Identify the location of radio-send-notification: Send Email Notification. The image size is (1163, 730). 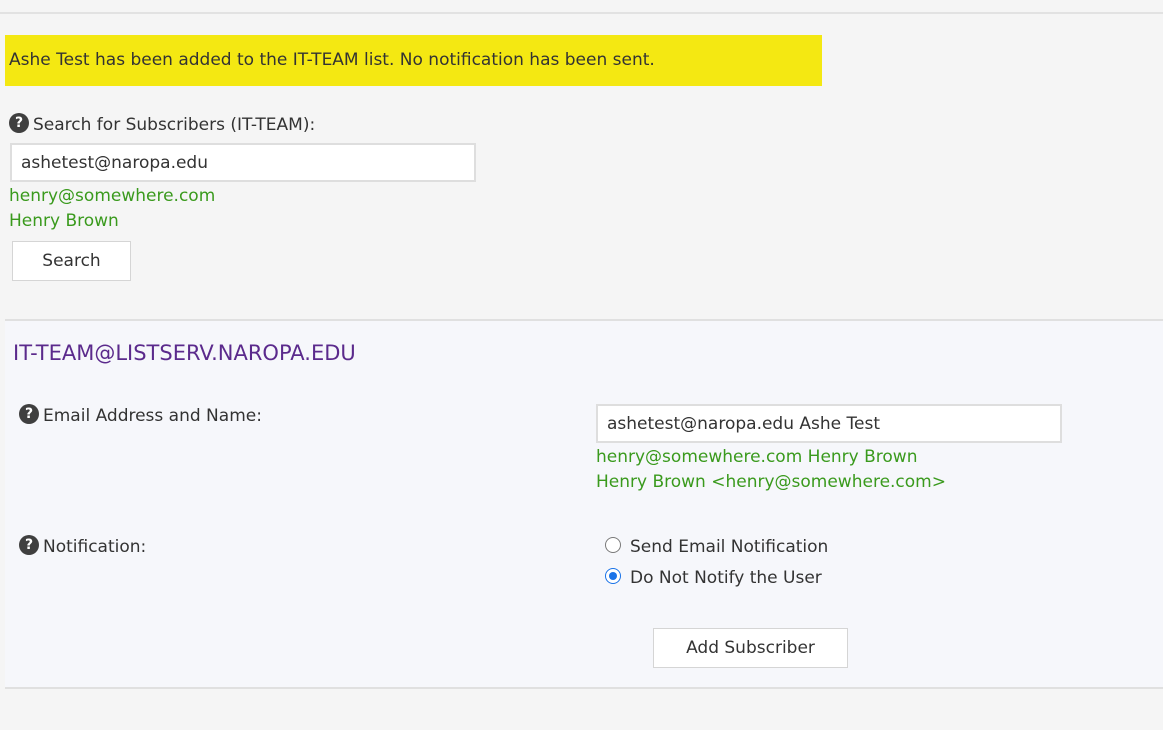
(716, 547).